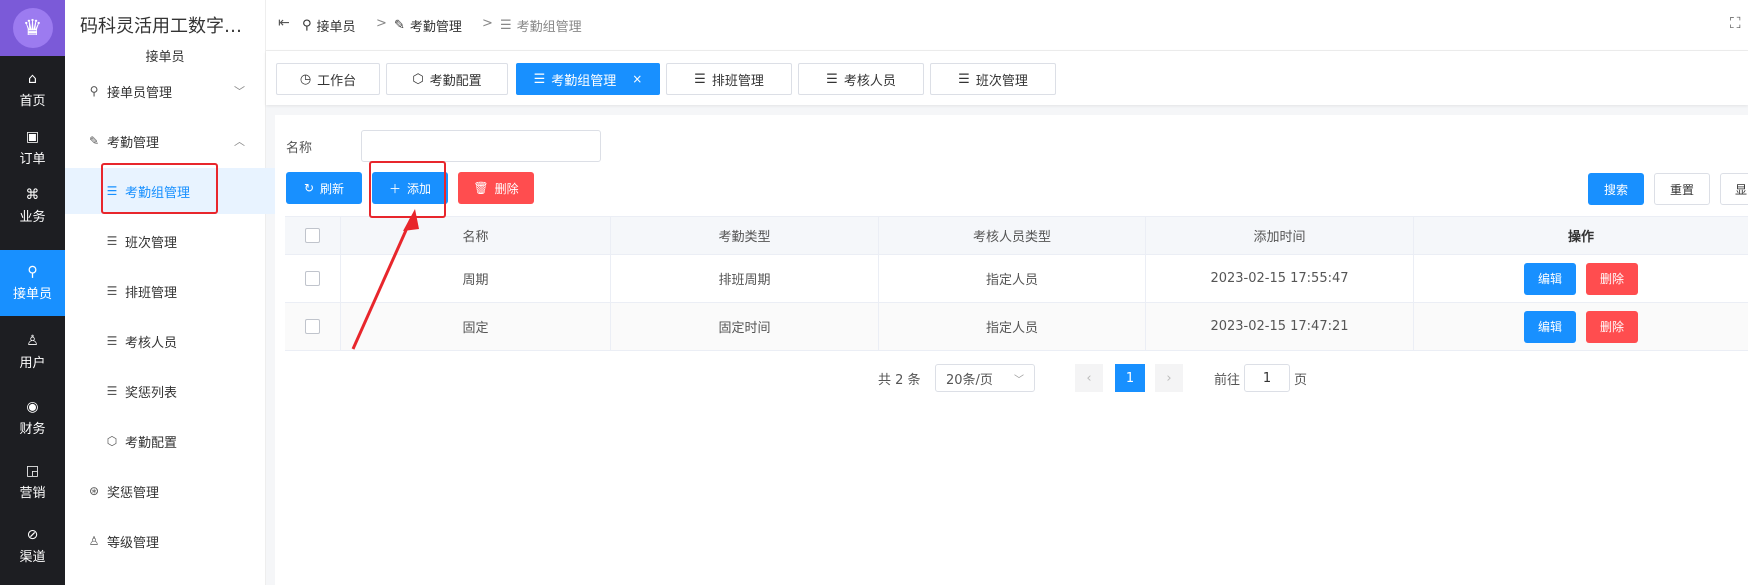 Image resolution: width=1748 pixels, height=585 pixels. What do you see at coordinates (165, 141) in the screenshot?
I see `sidebar-item-attendance: ✎ 考勤管理 ︿` at bounding box center [165, 141].